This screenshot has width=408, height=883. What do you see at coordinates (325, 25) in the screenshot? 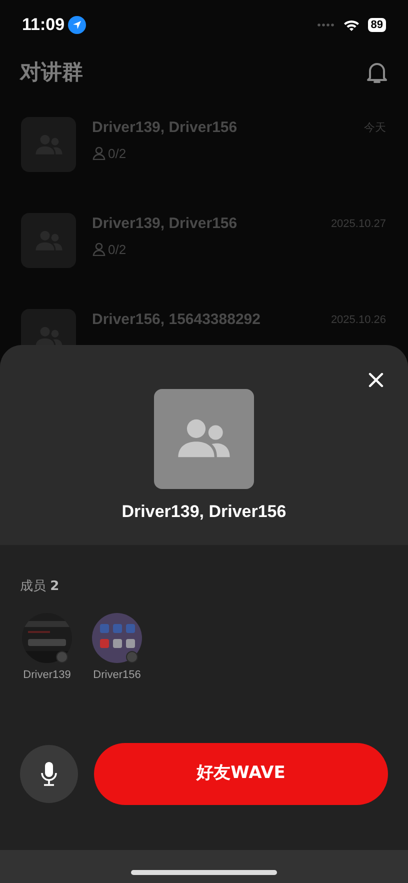
I see `signal-icon` at bounding box center [325, 25].